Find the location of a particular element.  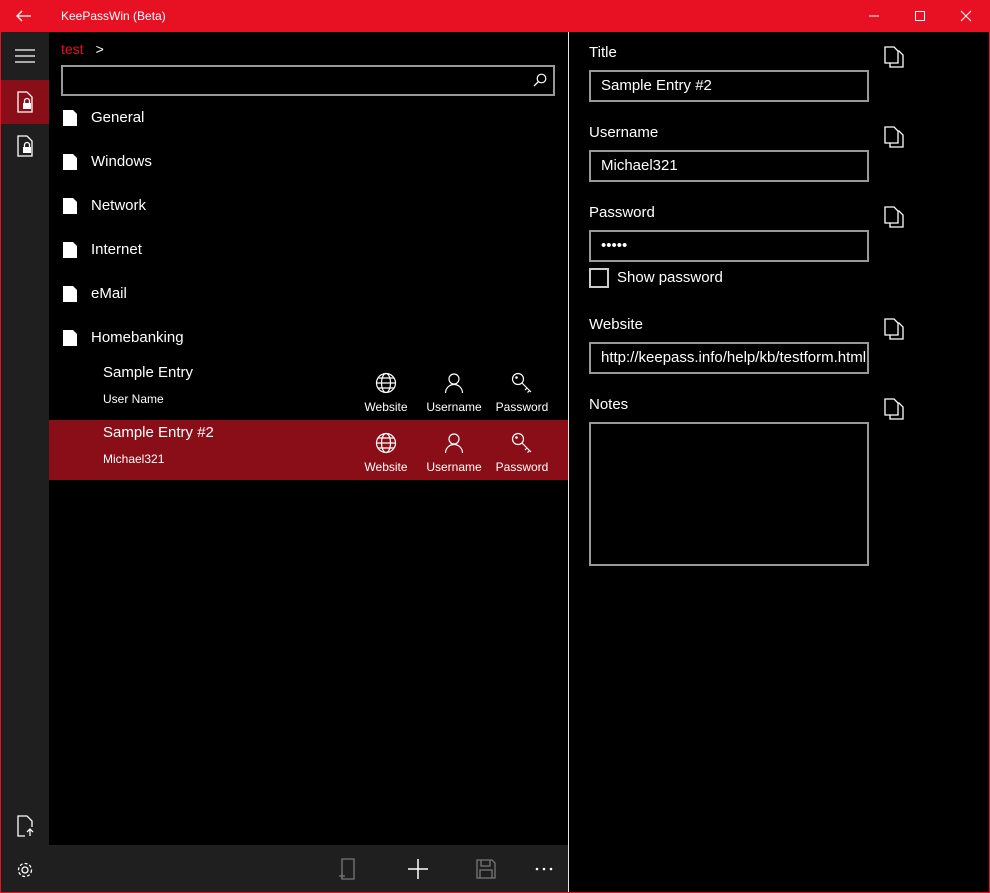

save-icon is located at coordinates (486, 868).